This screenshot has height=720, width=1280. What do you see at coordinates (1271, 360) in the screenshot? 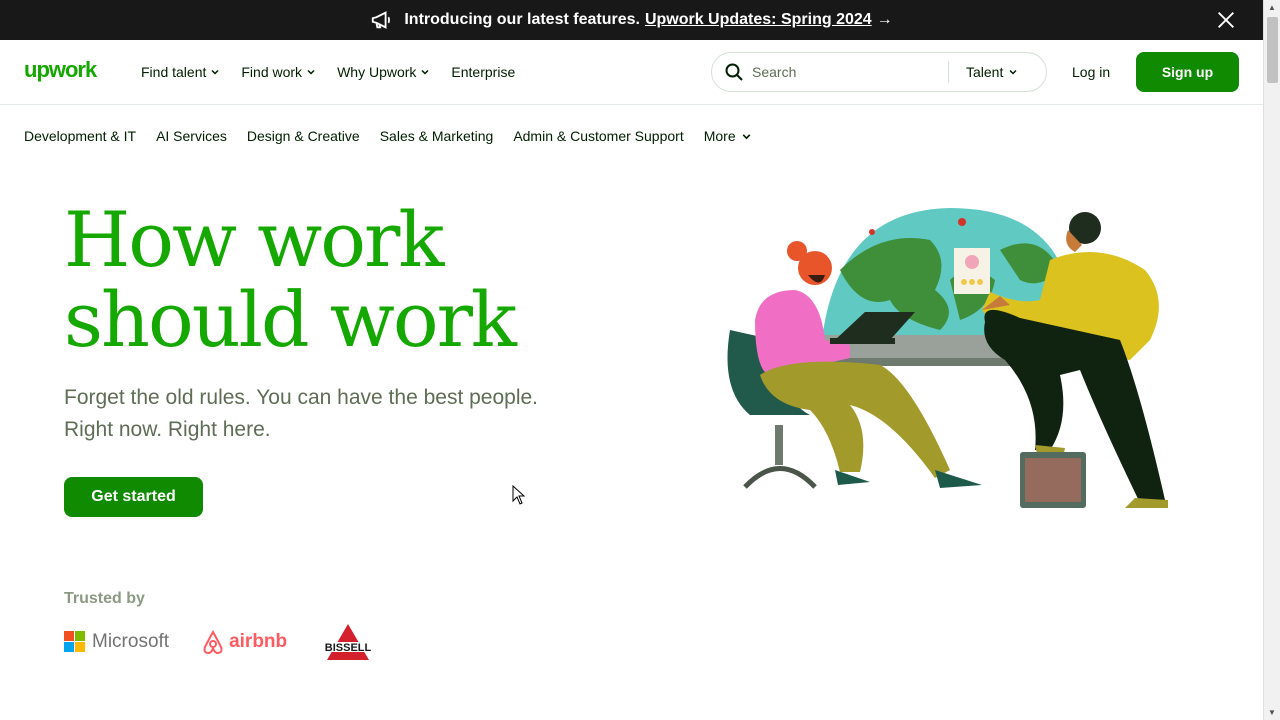
I see `page-scrollbar: ▲ ▼` at bounding box center [1271, 360].